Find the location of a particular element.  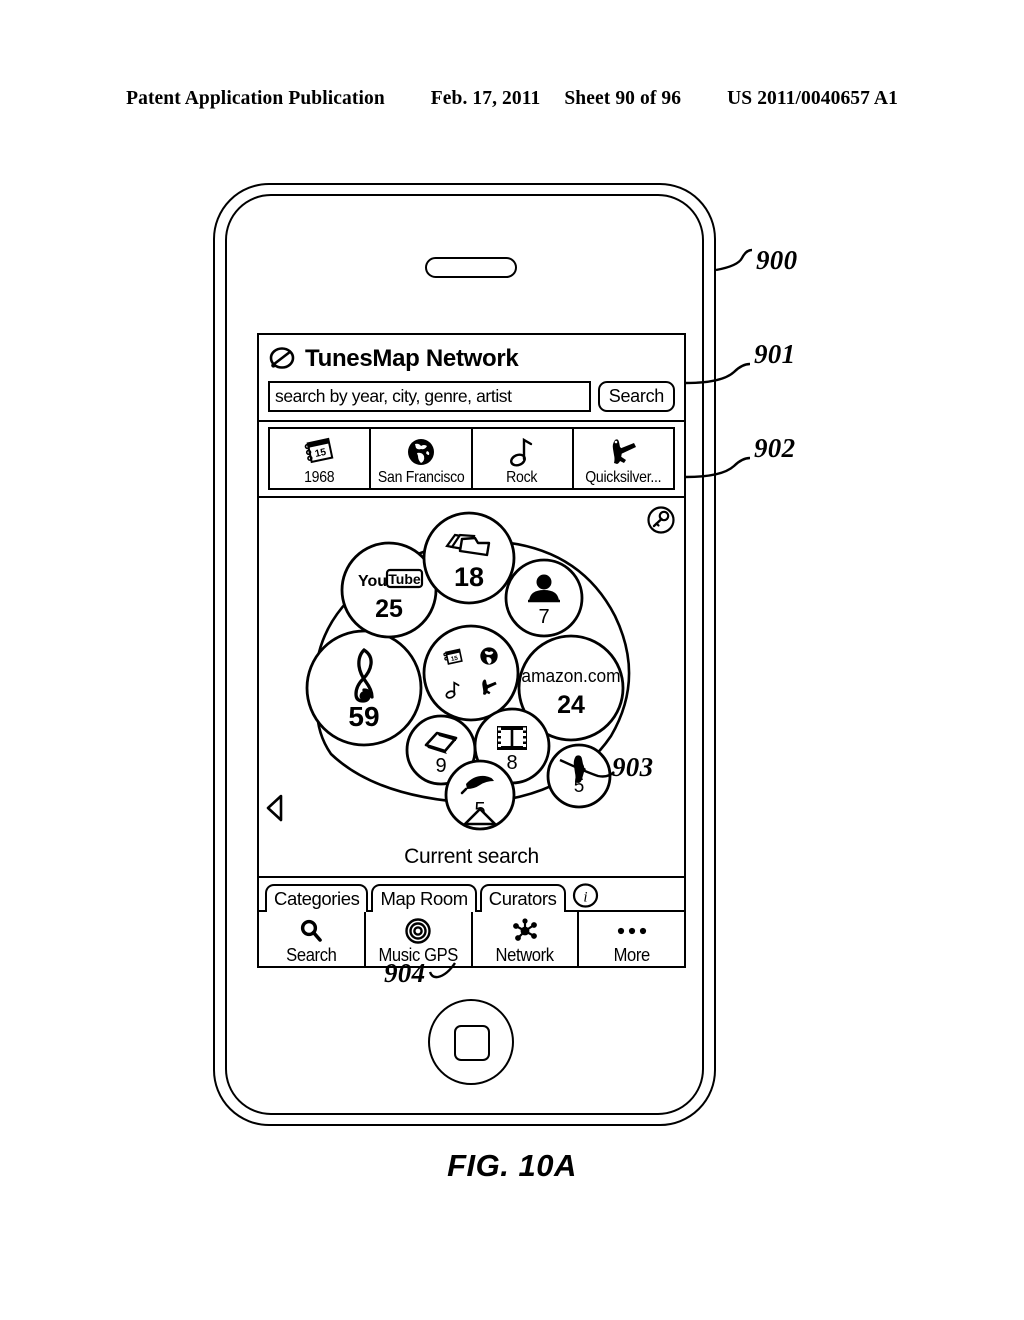

tab-curators: Curators is located at coordinates (522, 897).